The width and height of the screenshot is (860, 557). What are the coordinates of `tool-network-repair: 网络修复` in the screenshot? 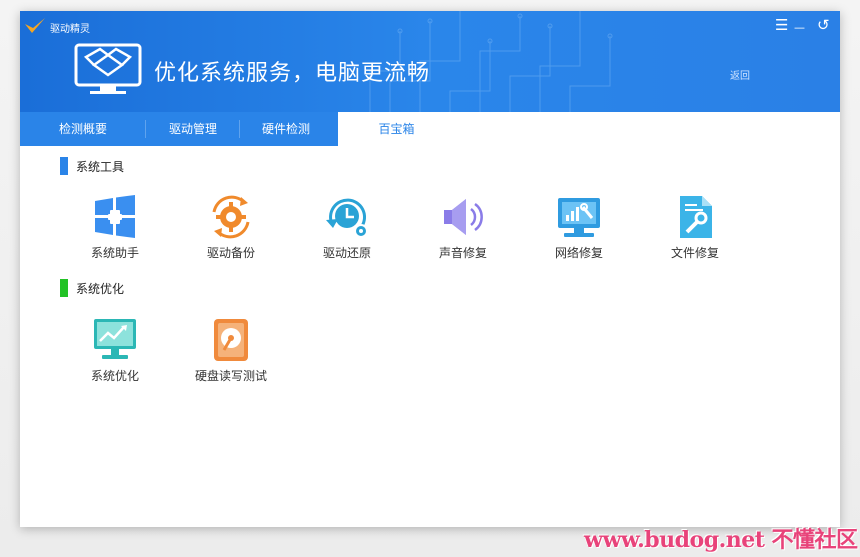 It's located at (579, 234).